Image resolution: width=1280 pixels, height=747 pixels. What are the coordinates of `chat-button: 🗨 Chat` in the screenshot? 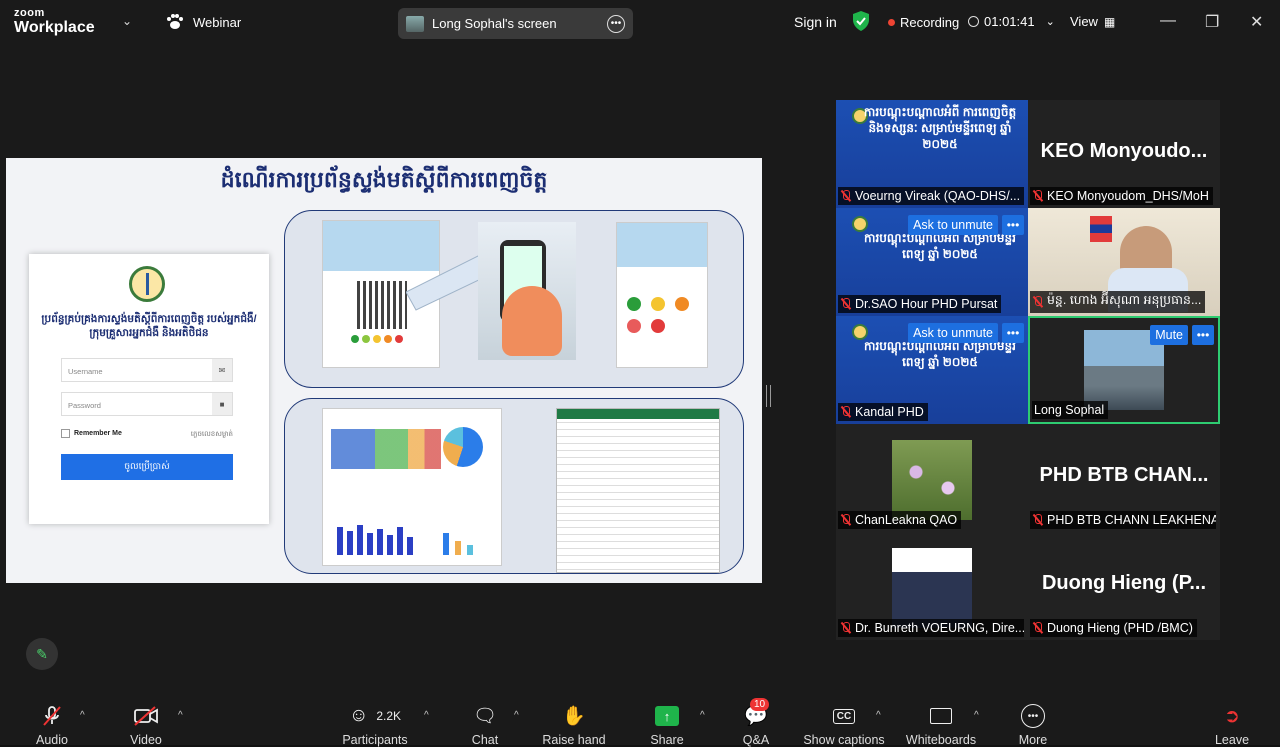 It's located at (485, 720).